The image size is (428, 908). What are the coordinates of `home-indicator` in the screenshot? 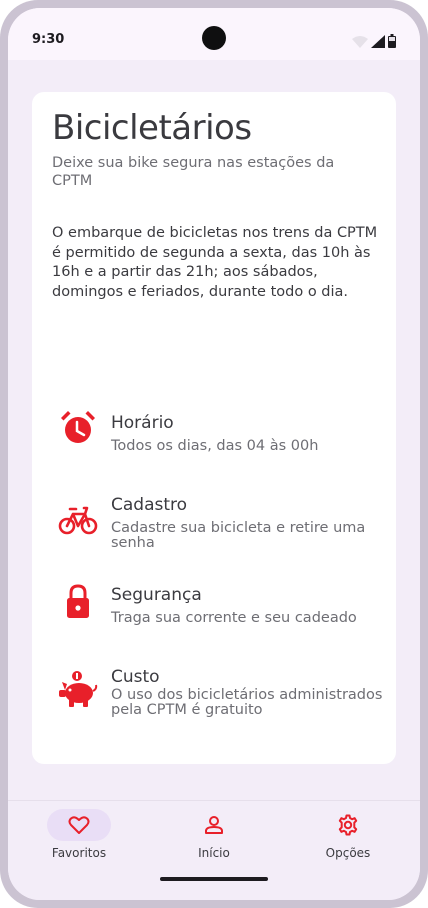 It's located at (214, 879).